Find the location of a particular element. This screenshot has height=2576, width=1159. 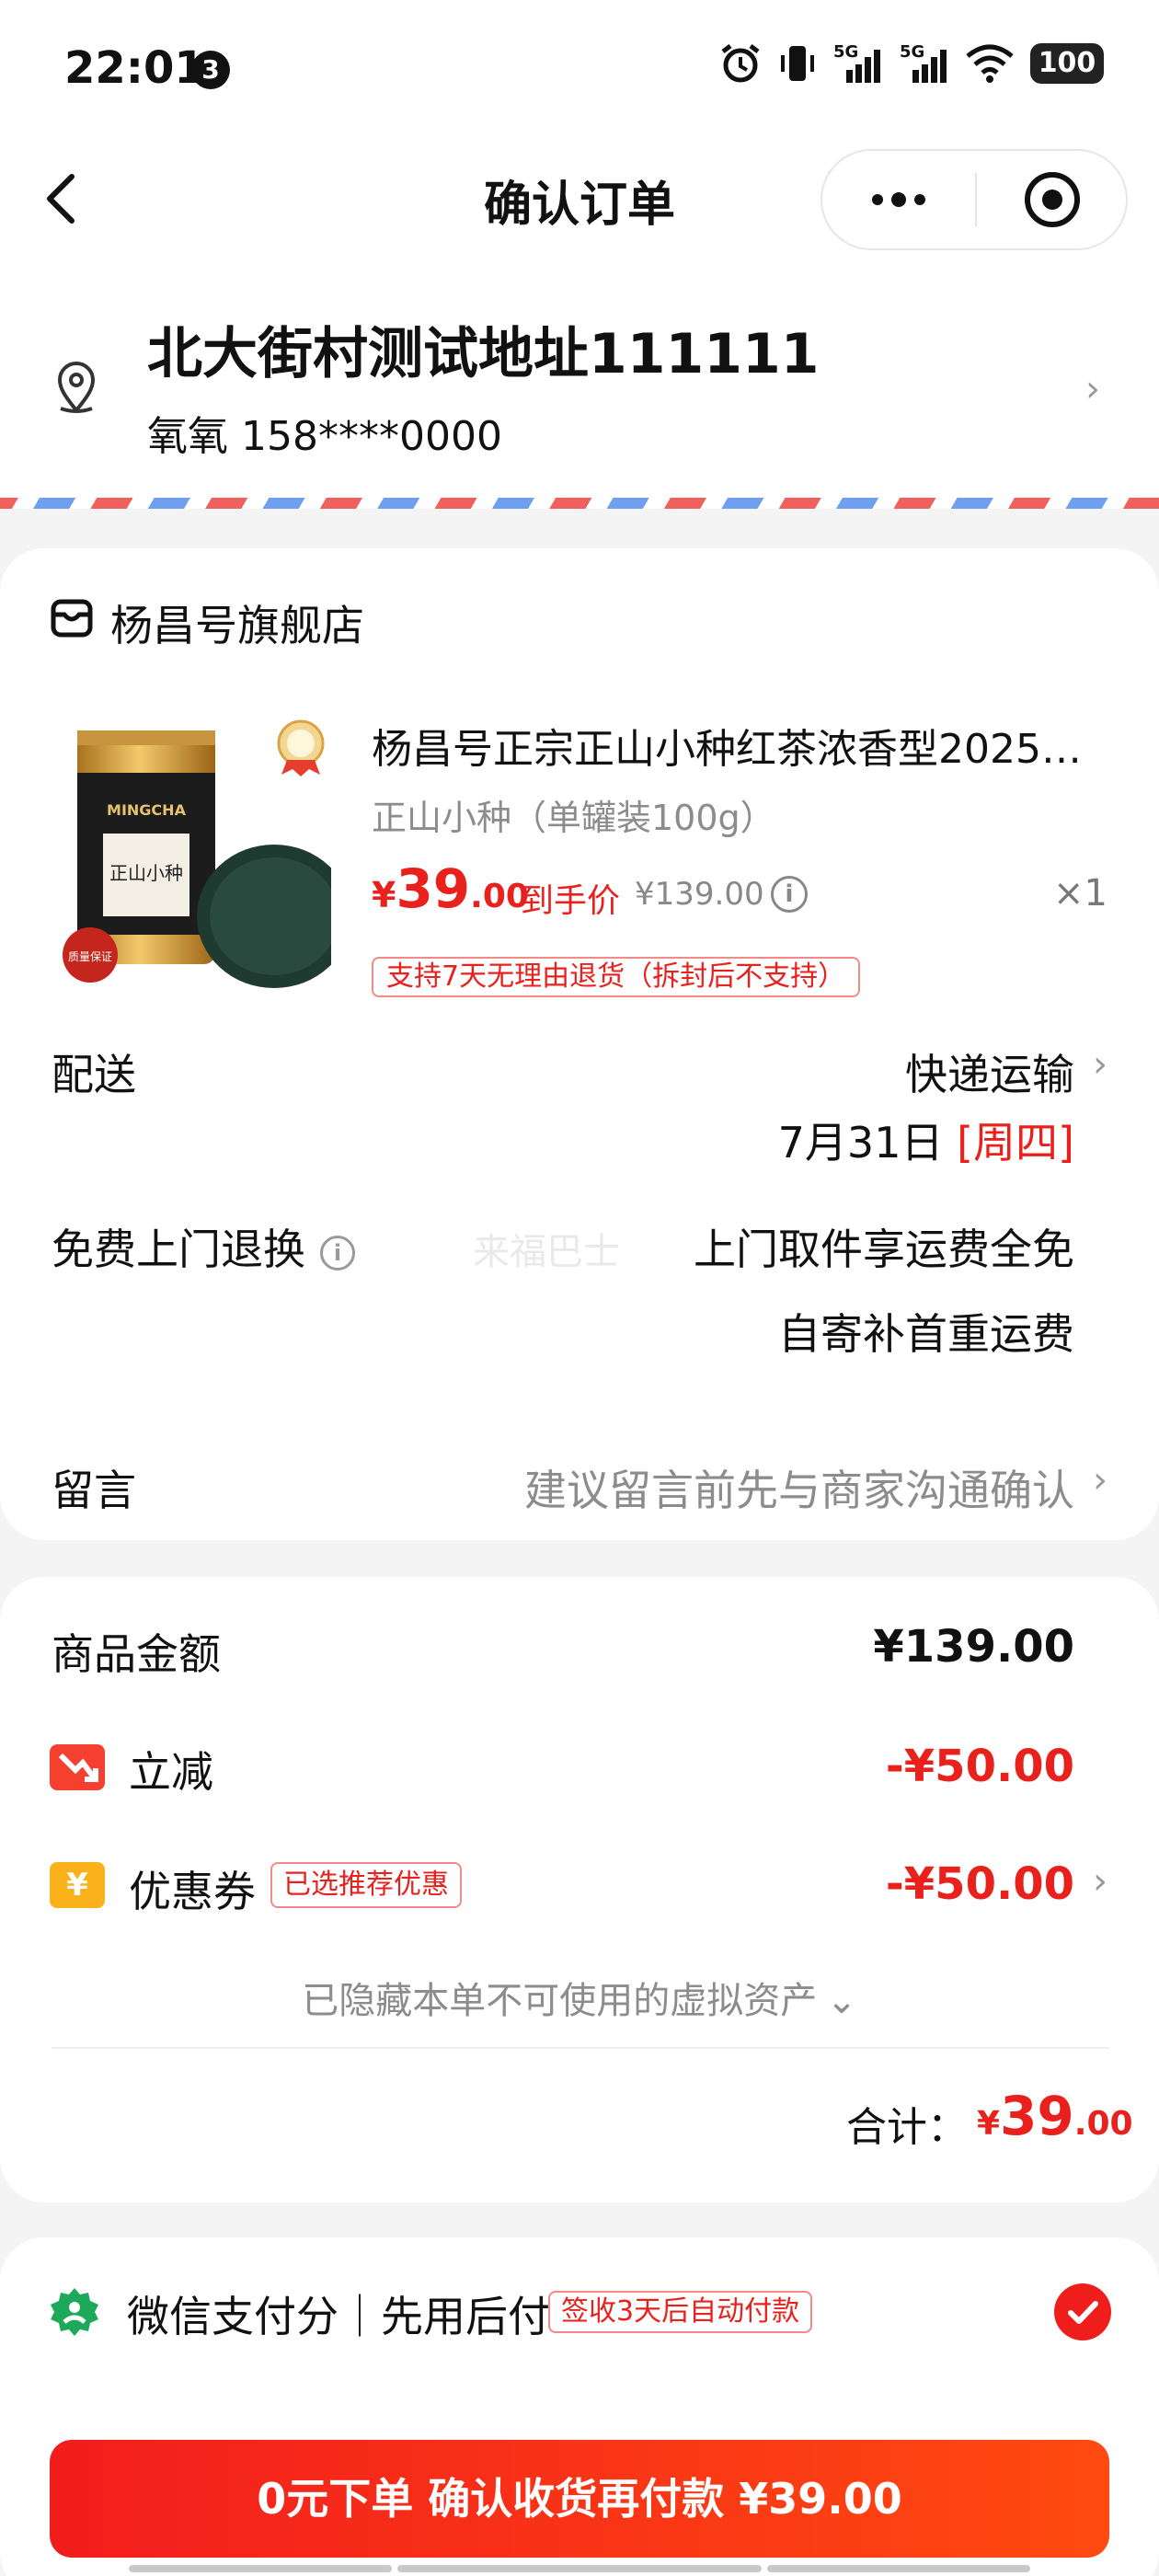

info-icon: i is located at coordinates (337, 1253).